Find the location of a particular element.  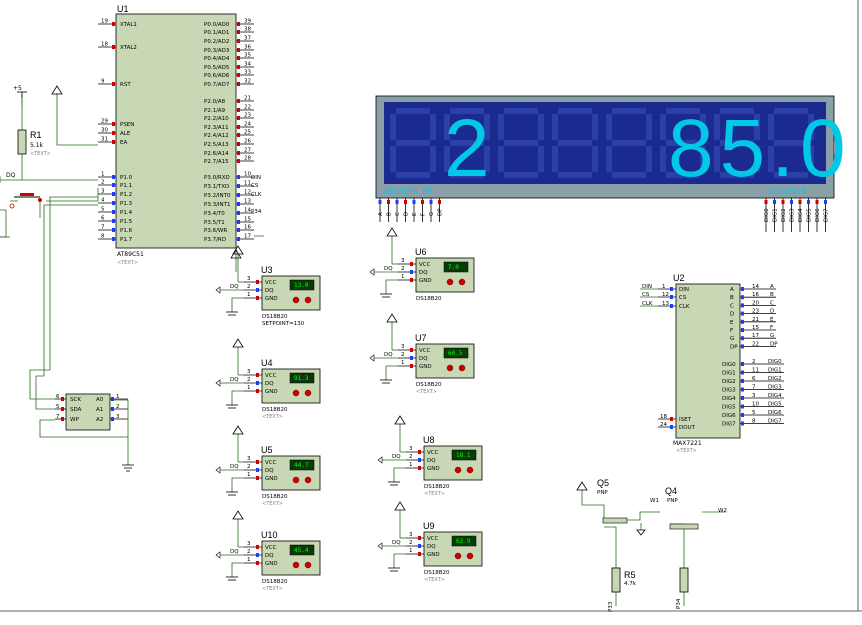

u1-pin-name: P2.7/A15 is located at coordinates (216, 162).